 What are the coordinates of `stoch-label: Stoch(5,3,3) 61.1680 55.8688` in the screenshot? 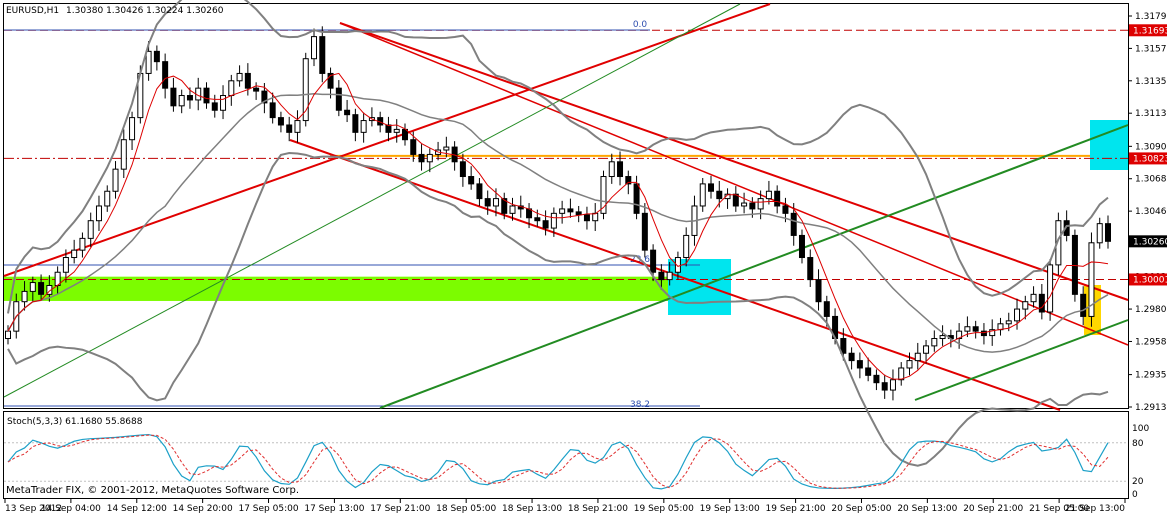 It's located at (75, 422).